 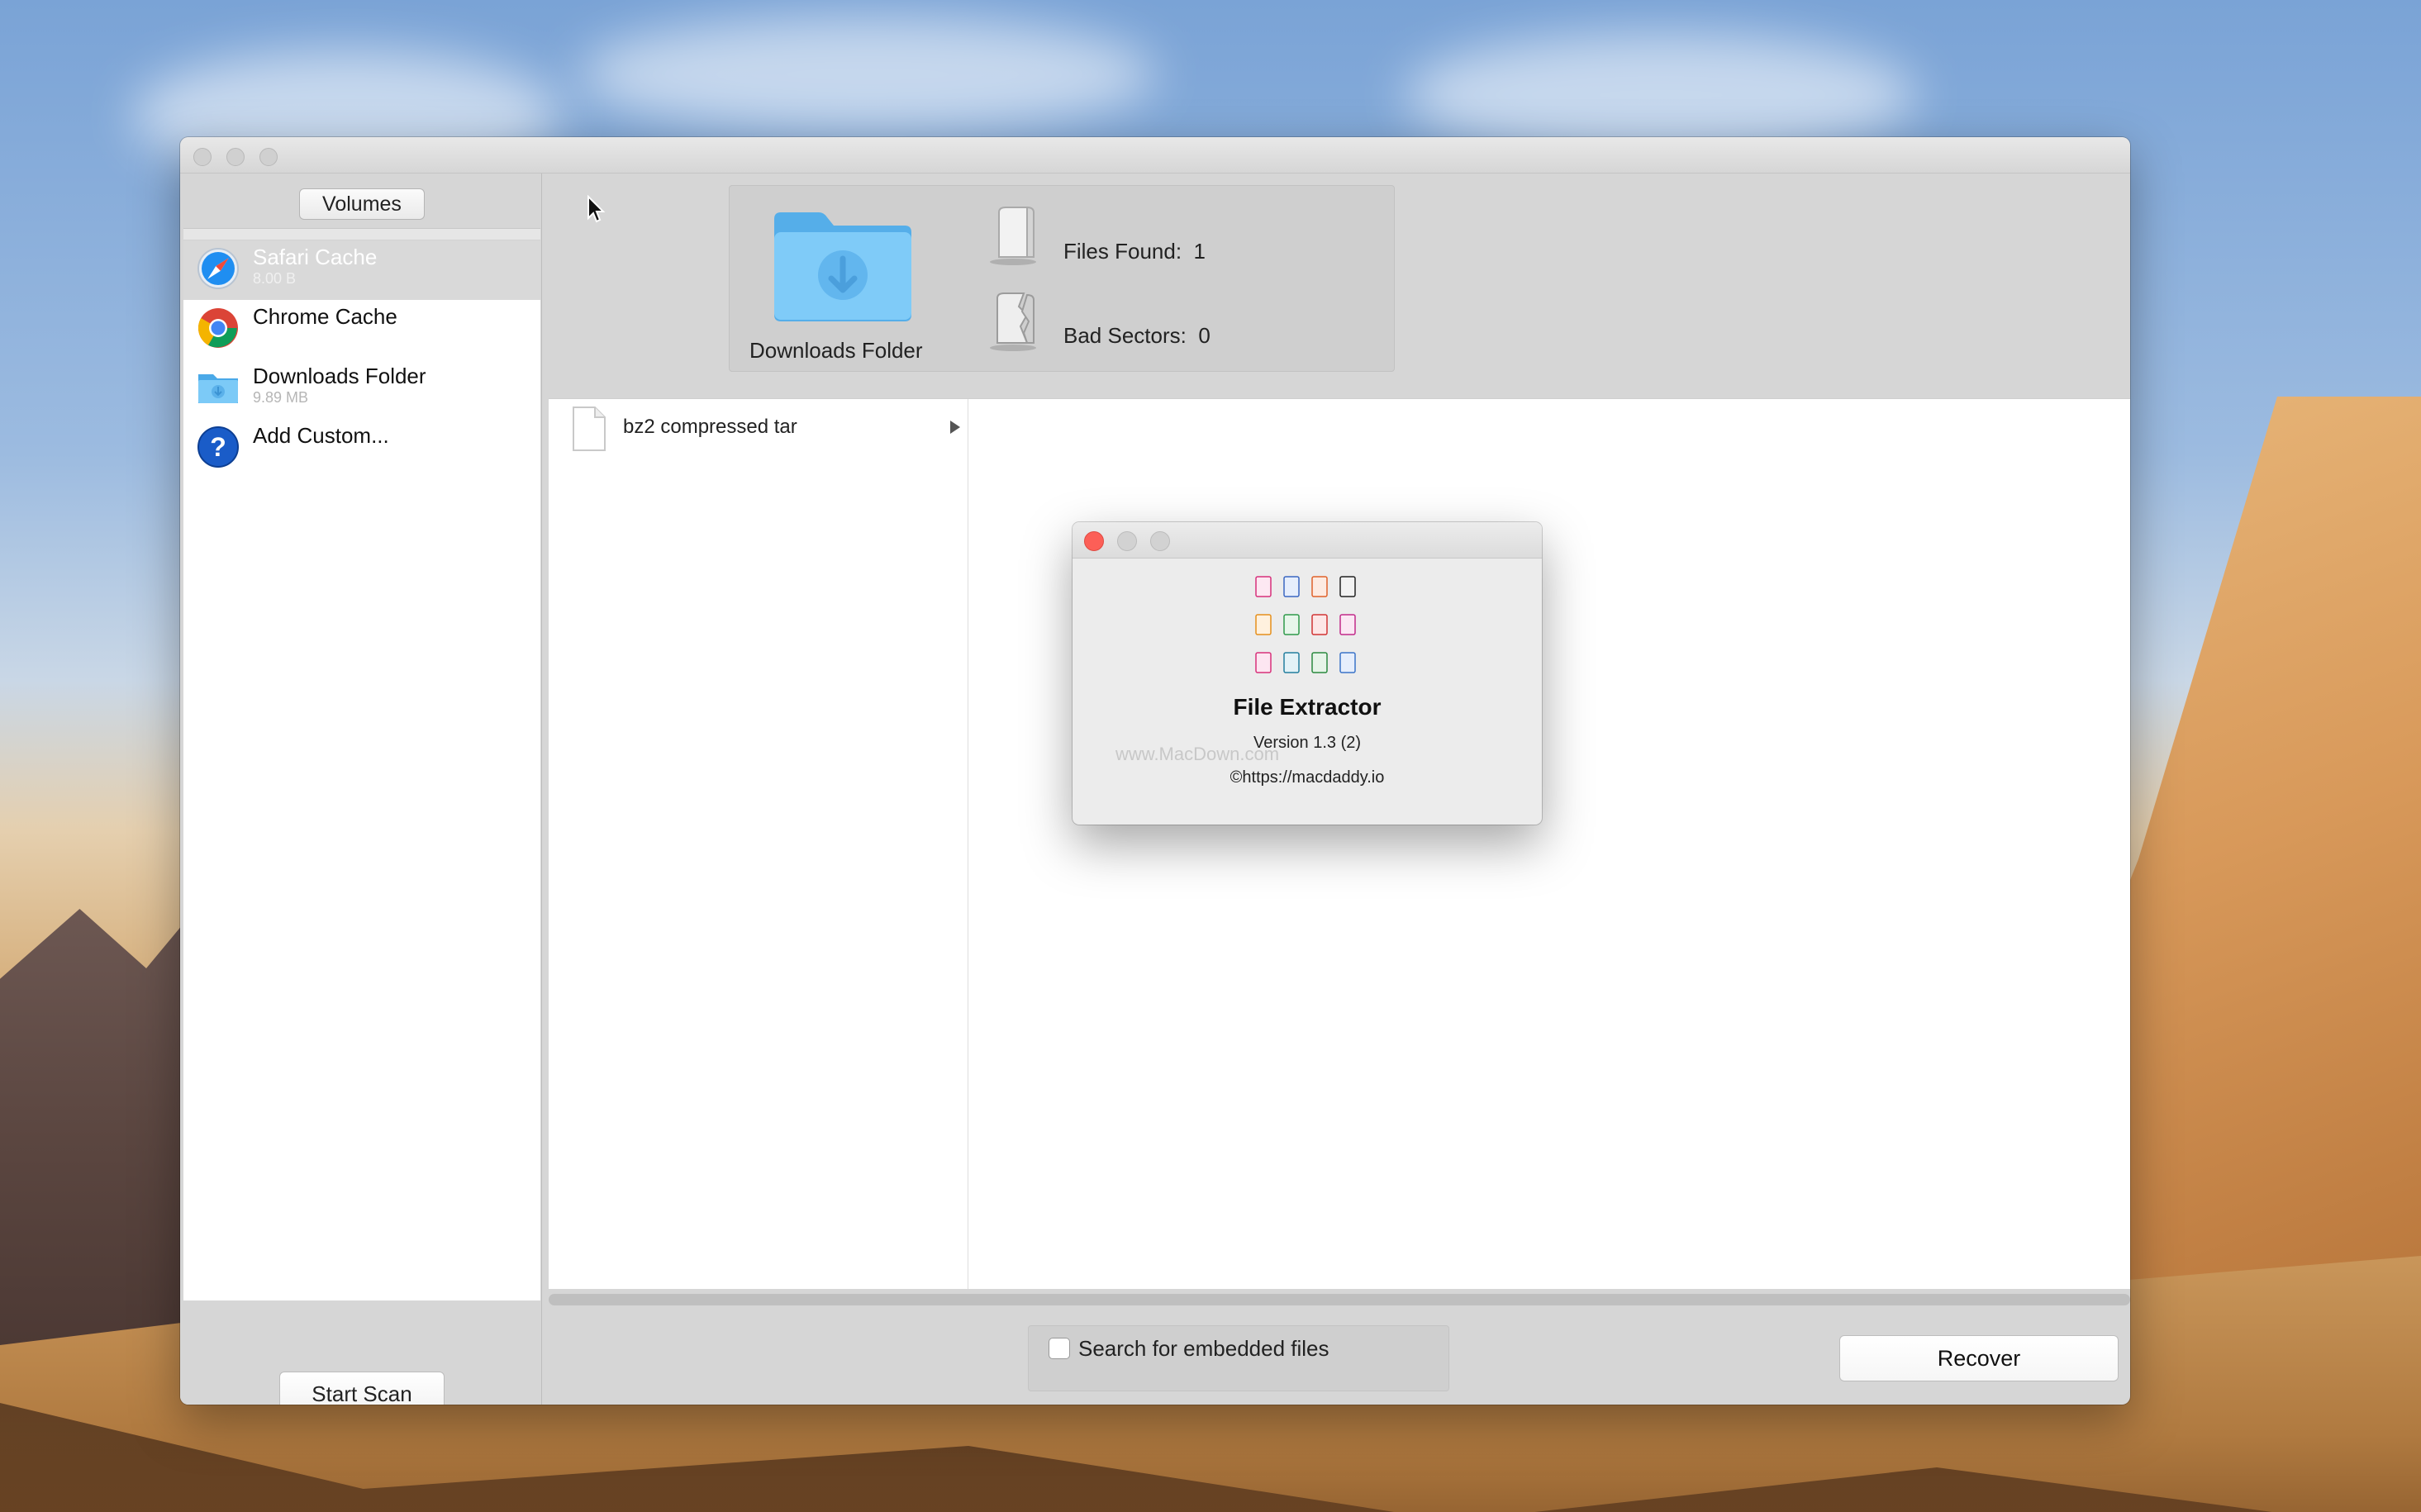 I want to click on file-type-name: bz2 compressed tar, so click(x=710, y=427).